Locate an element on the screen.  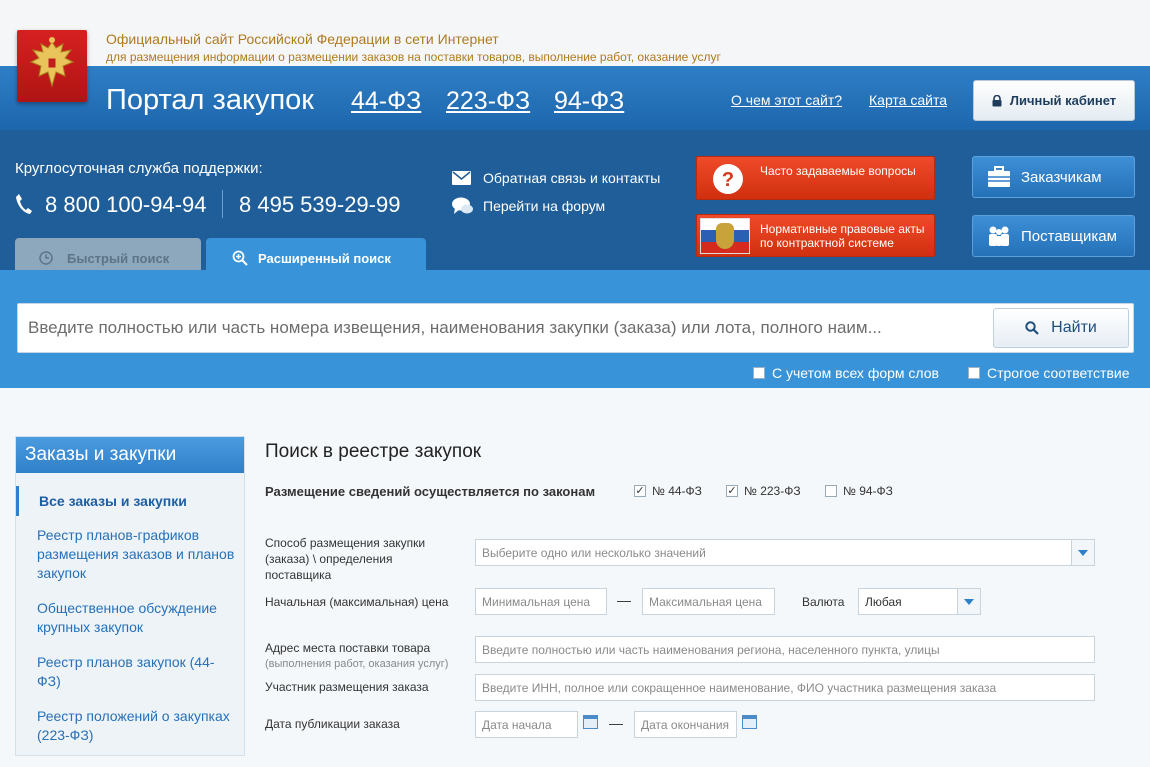
faq-label: Часто задаваемые вопросы is located at coordinates (838, 171).